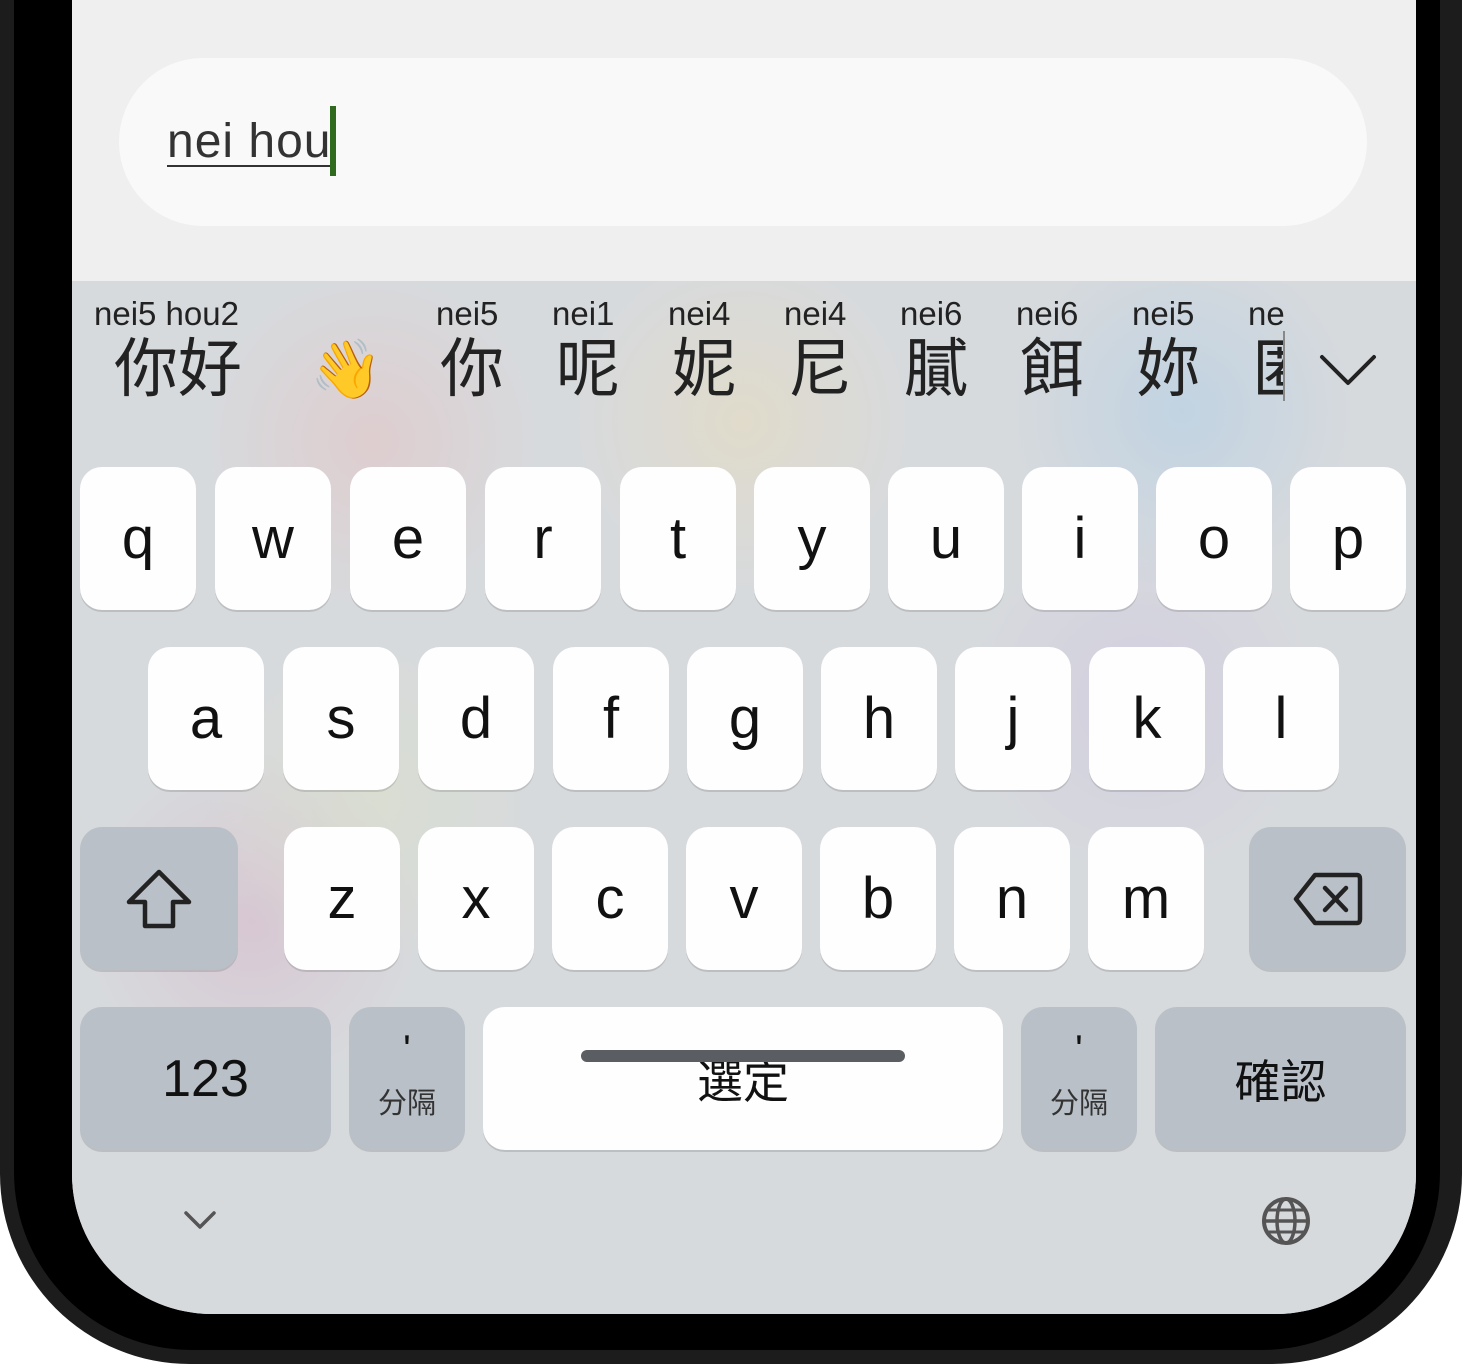 This screenshot has width=1466, height=1366. What do you see at coordinates (820, 369) in the screenshot?
I see `candidate-hanzi: 尼` at bounding box center [820, 369].